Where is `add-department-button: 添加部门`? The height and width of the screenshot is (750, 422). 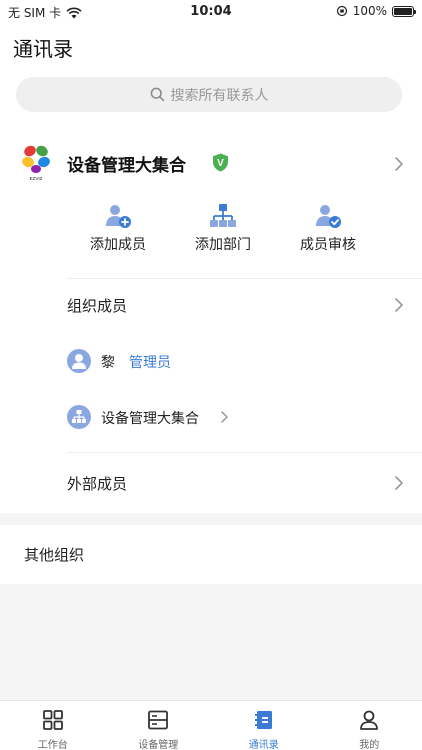
add-department-button: 添加部门 is located at coordinates (223, 228).